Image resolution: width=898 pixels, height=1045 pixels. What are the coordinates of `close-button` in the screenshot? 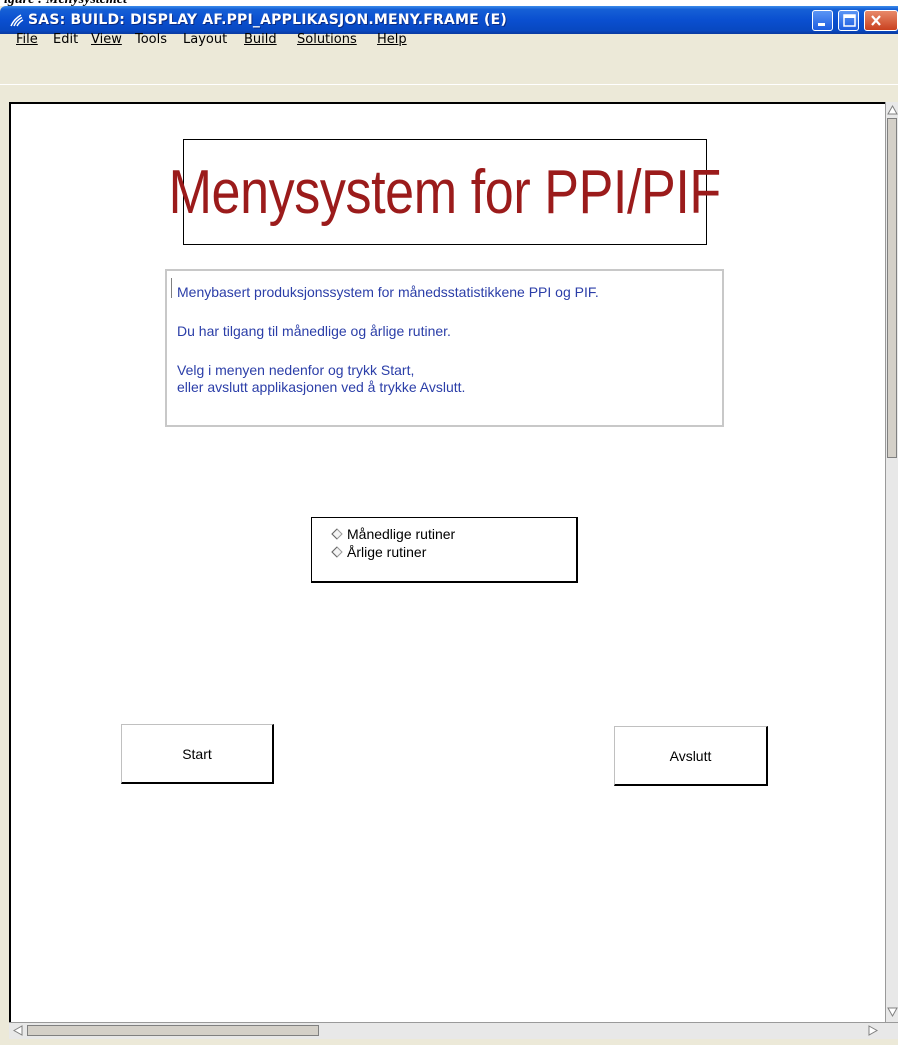 It's located at (881, 20).